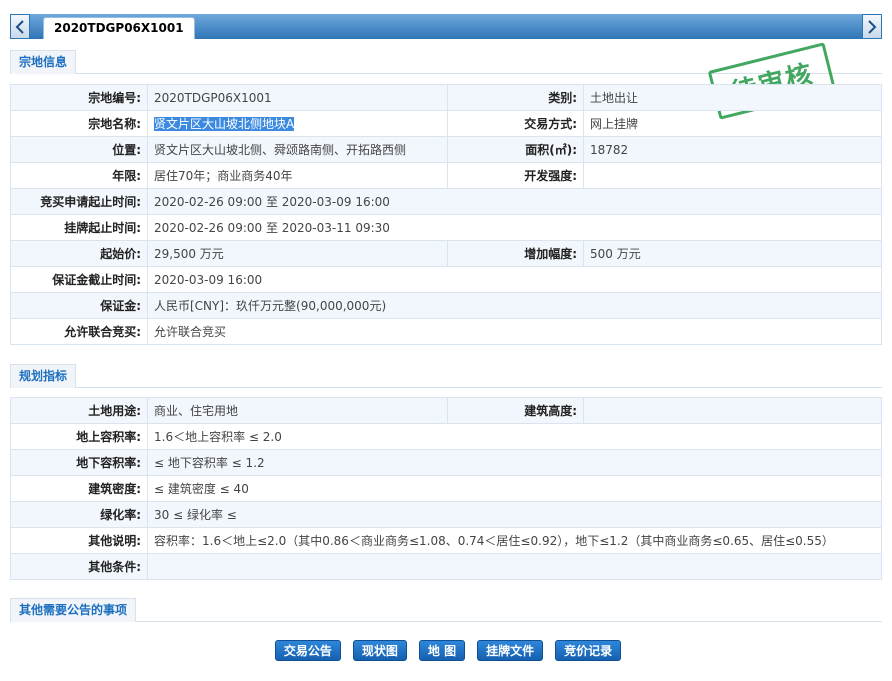 Image resolution: width=892 pixels, height=681 pixels. What do you see at coordinates (79, 331) in the screenshot?
I see `joint-bid-label: 允许联合竞买:` at bounding box center [79, 331].